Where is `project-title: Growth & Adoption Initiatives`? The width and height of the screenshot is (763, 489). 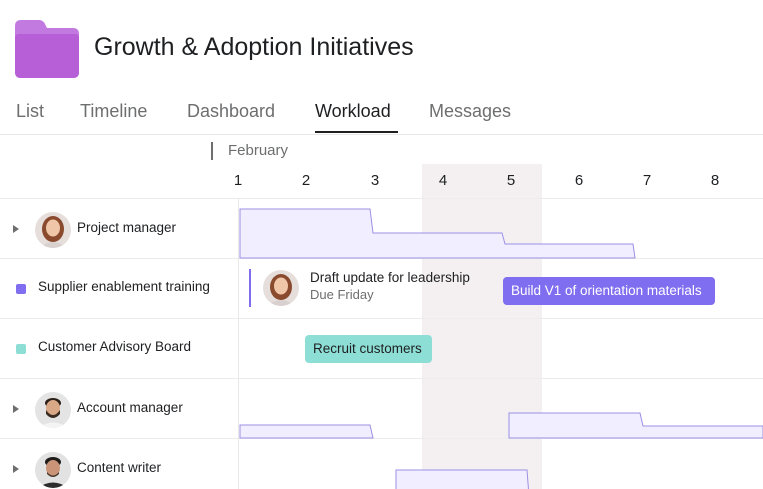 project-title: Growth & Adoption Initiatives is located at coordinates (254, 47).